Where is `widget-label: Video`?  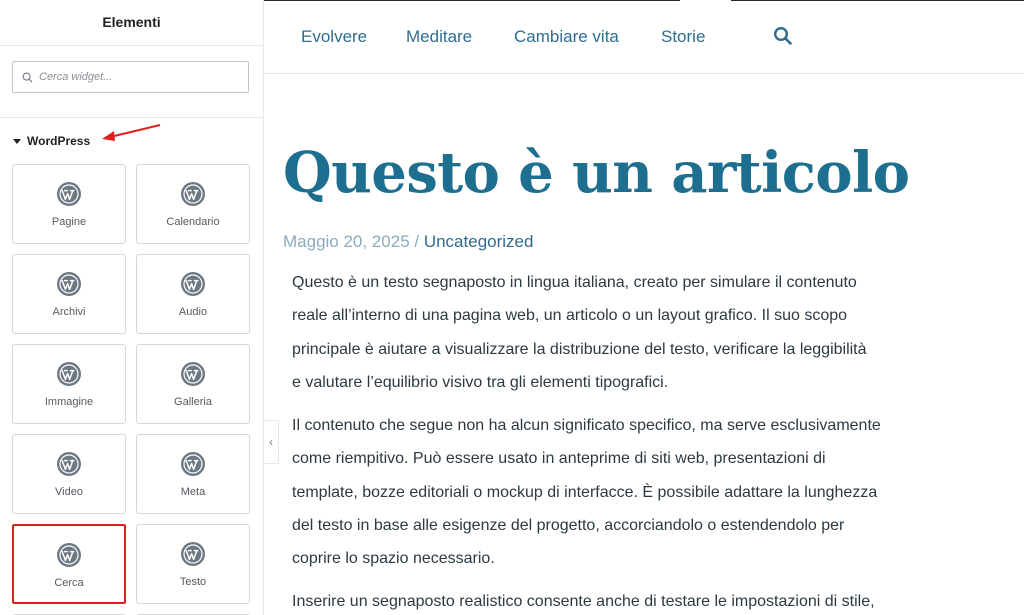
widget-label: Video is located at coordinates (69, 492).